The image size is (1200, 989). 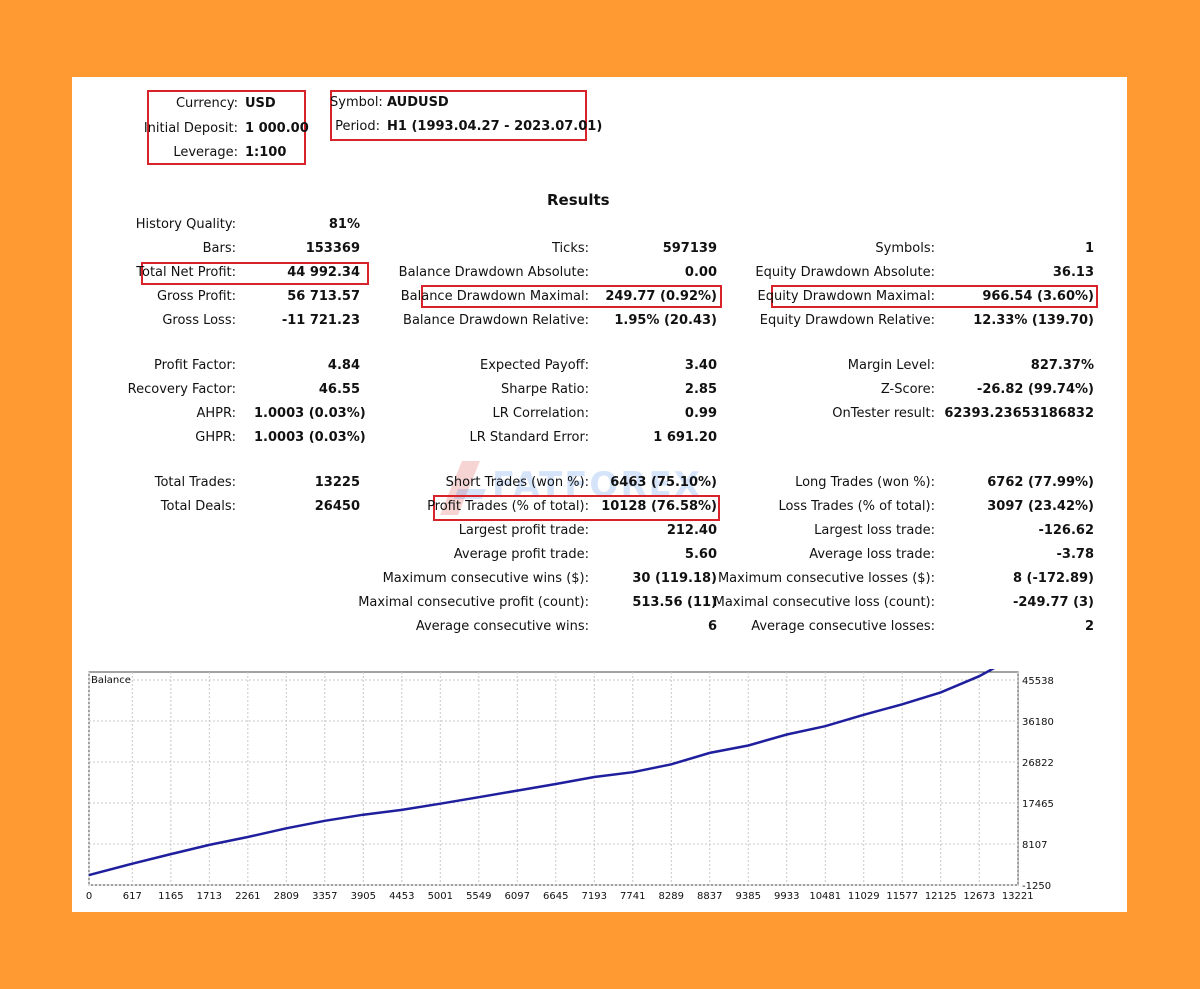 What do you see at coordinates (260, 103) in the screenshot?
I see `currency-value: USD` at bounding box center [260, 103].